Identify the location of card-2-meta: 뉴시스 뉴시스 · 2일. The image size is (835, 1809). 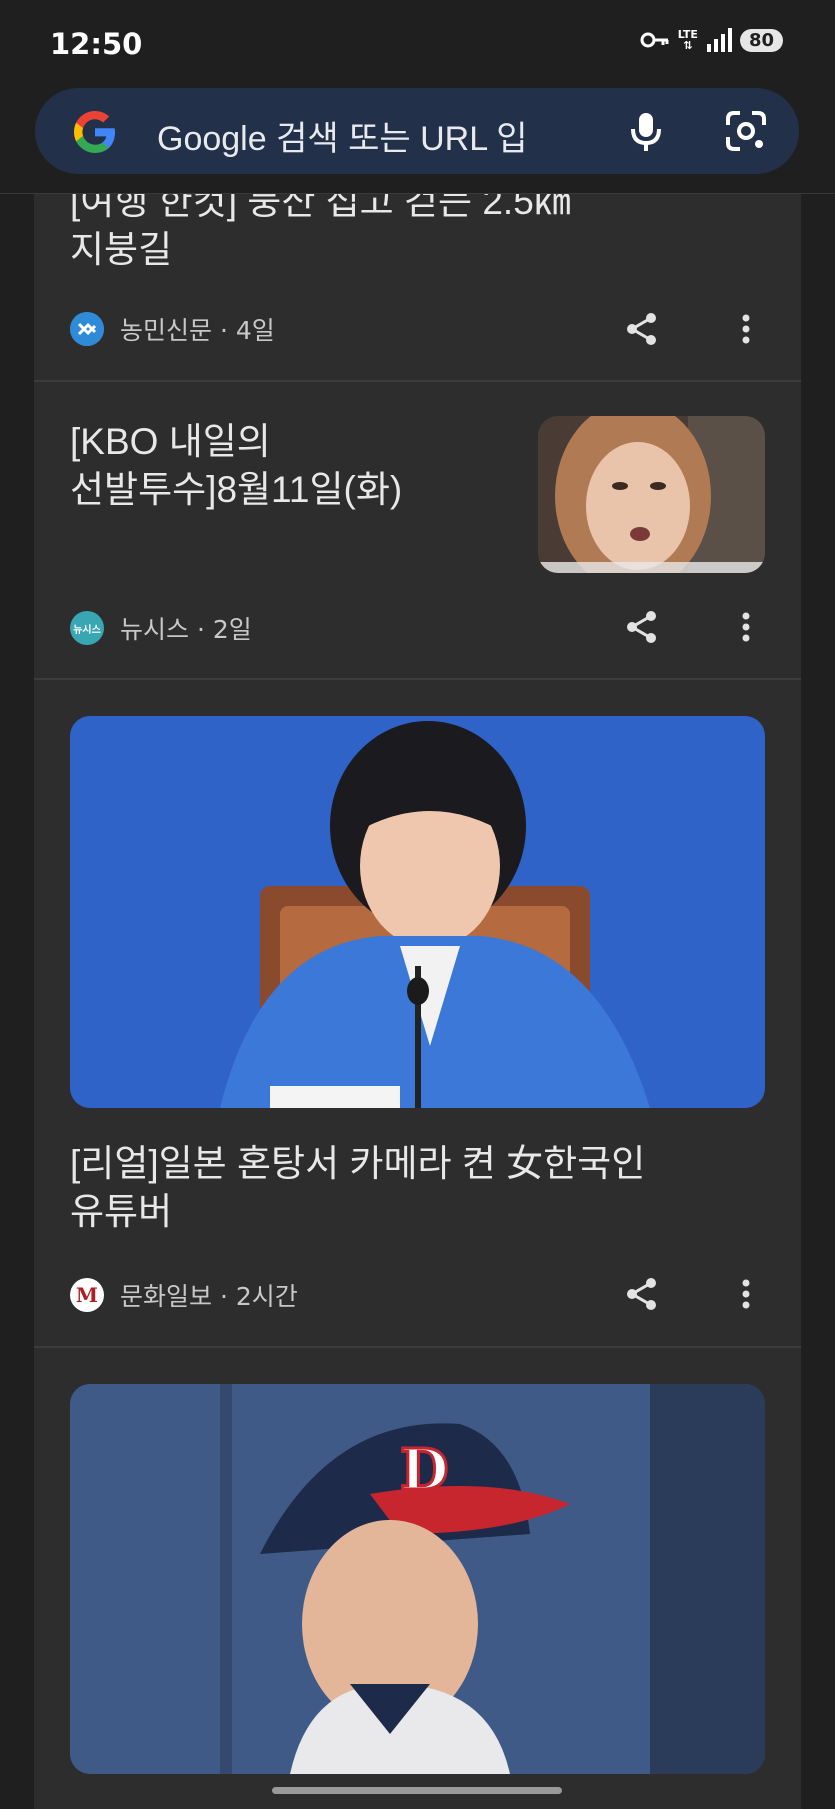
(161, 628).